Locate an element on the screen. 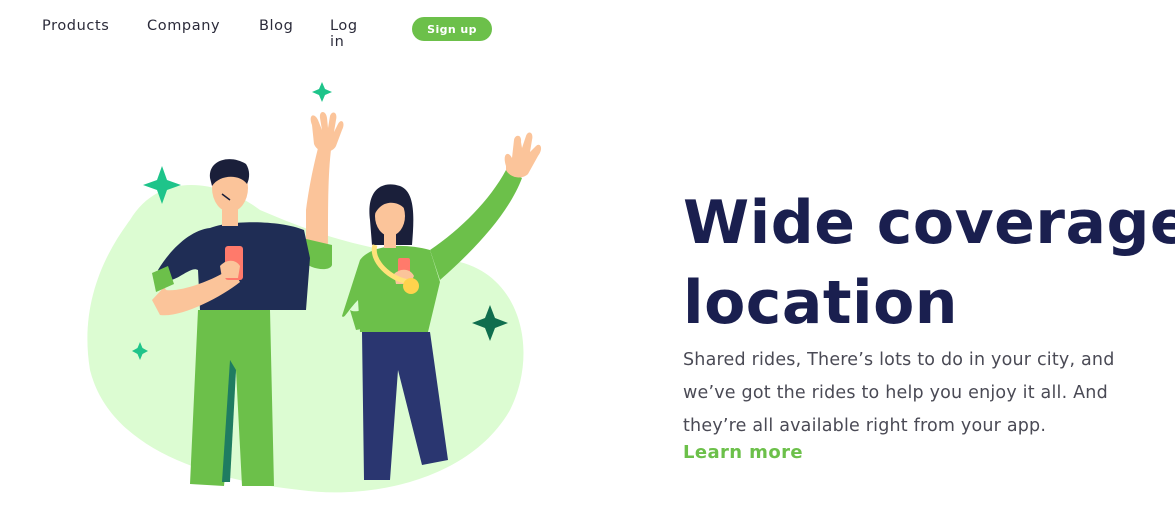  hero-title-line2: location is located at coordinates (821, 303).